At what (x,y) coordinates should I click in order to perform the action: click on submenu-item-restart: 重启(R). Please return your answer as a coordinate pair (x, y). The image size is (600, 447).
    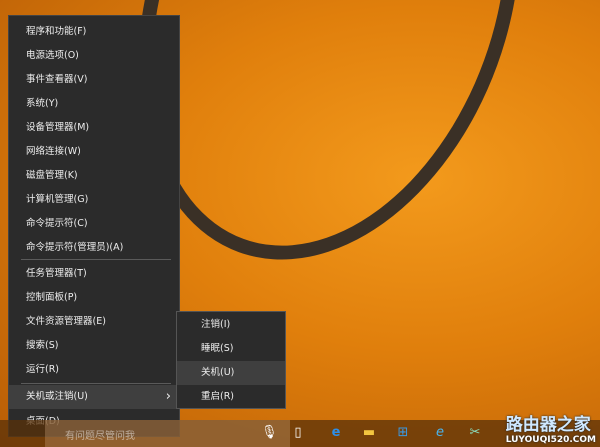
    Looking at the image, I should click on (231, 397).